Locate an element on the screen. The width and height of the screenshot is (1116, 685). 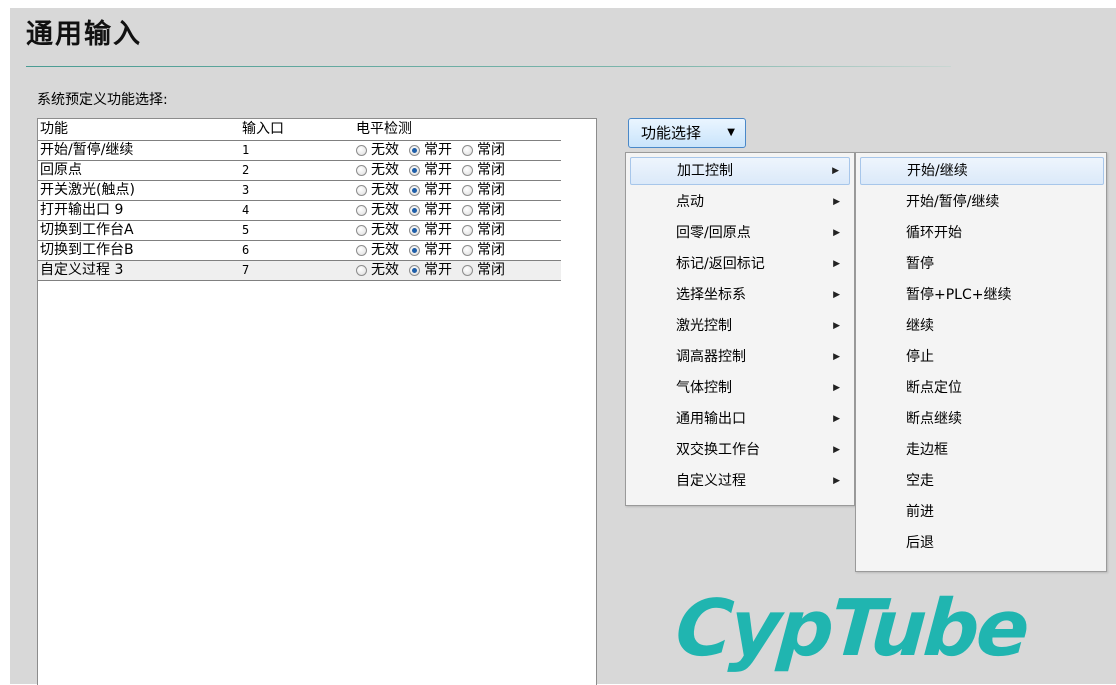
menu-item: 自定义过程 ▶ is located at coordinates (740, 481).